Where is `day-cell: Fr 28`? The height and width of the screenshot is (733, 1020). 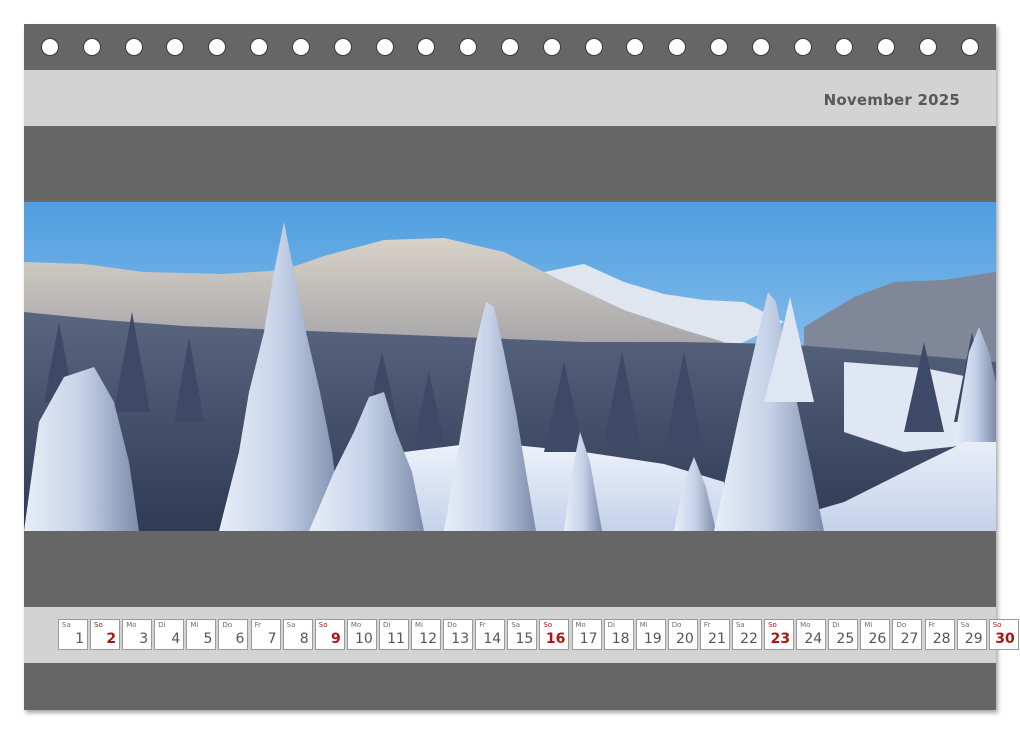 day-cell: Fr 28 is located at coordinates (939, 634).